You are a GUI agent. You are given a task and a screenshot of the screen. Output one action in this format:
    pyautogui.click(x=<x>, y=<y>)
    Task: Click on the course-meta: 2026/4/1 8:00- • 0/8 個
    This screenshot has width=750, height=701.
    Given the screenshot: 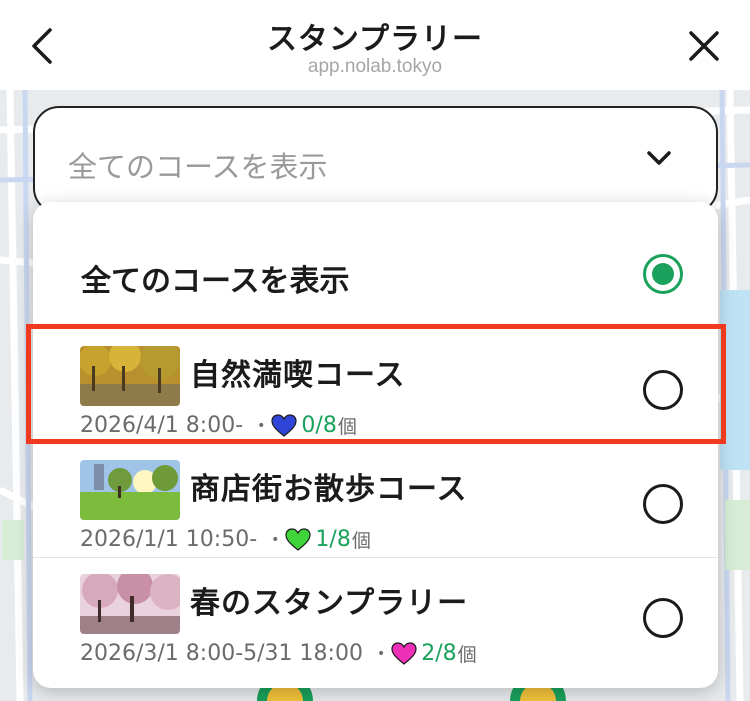 What is the action you would take?
    pyautogui.click(x=218, y=425)
    